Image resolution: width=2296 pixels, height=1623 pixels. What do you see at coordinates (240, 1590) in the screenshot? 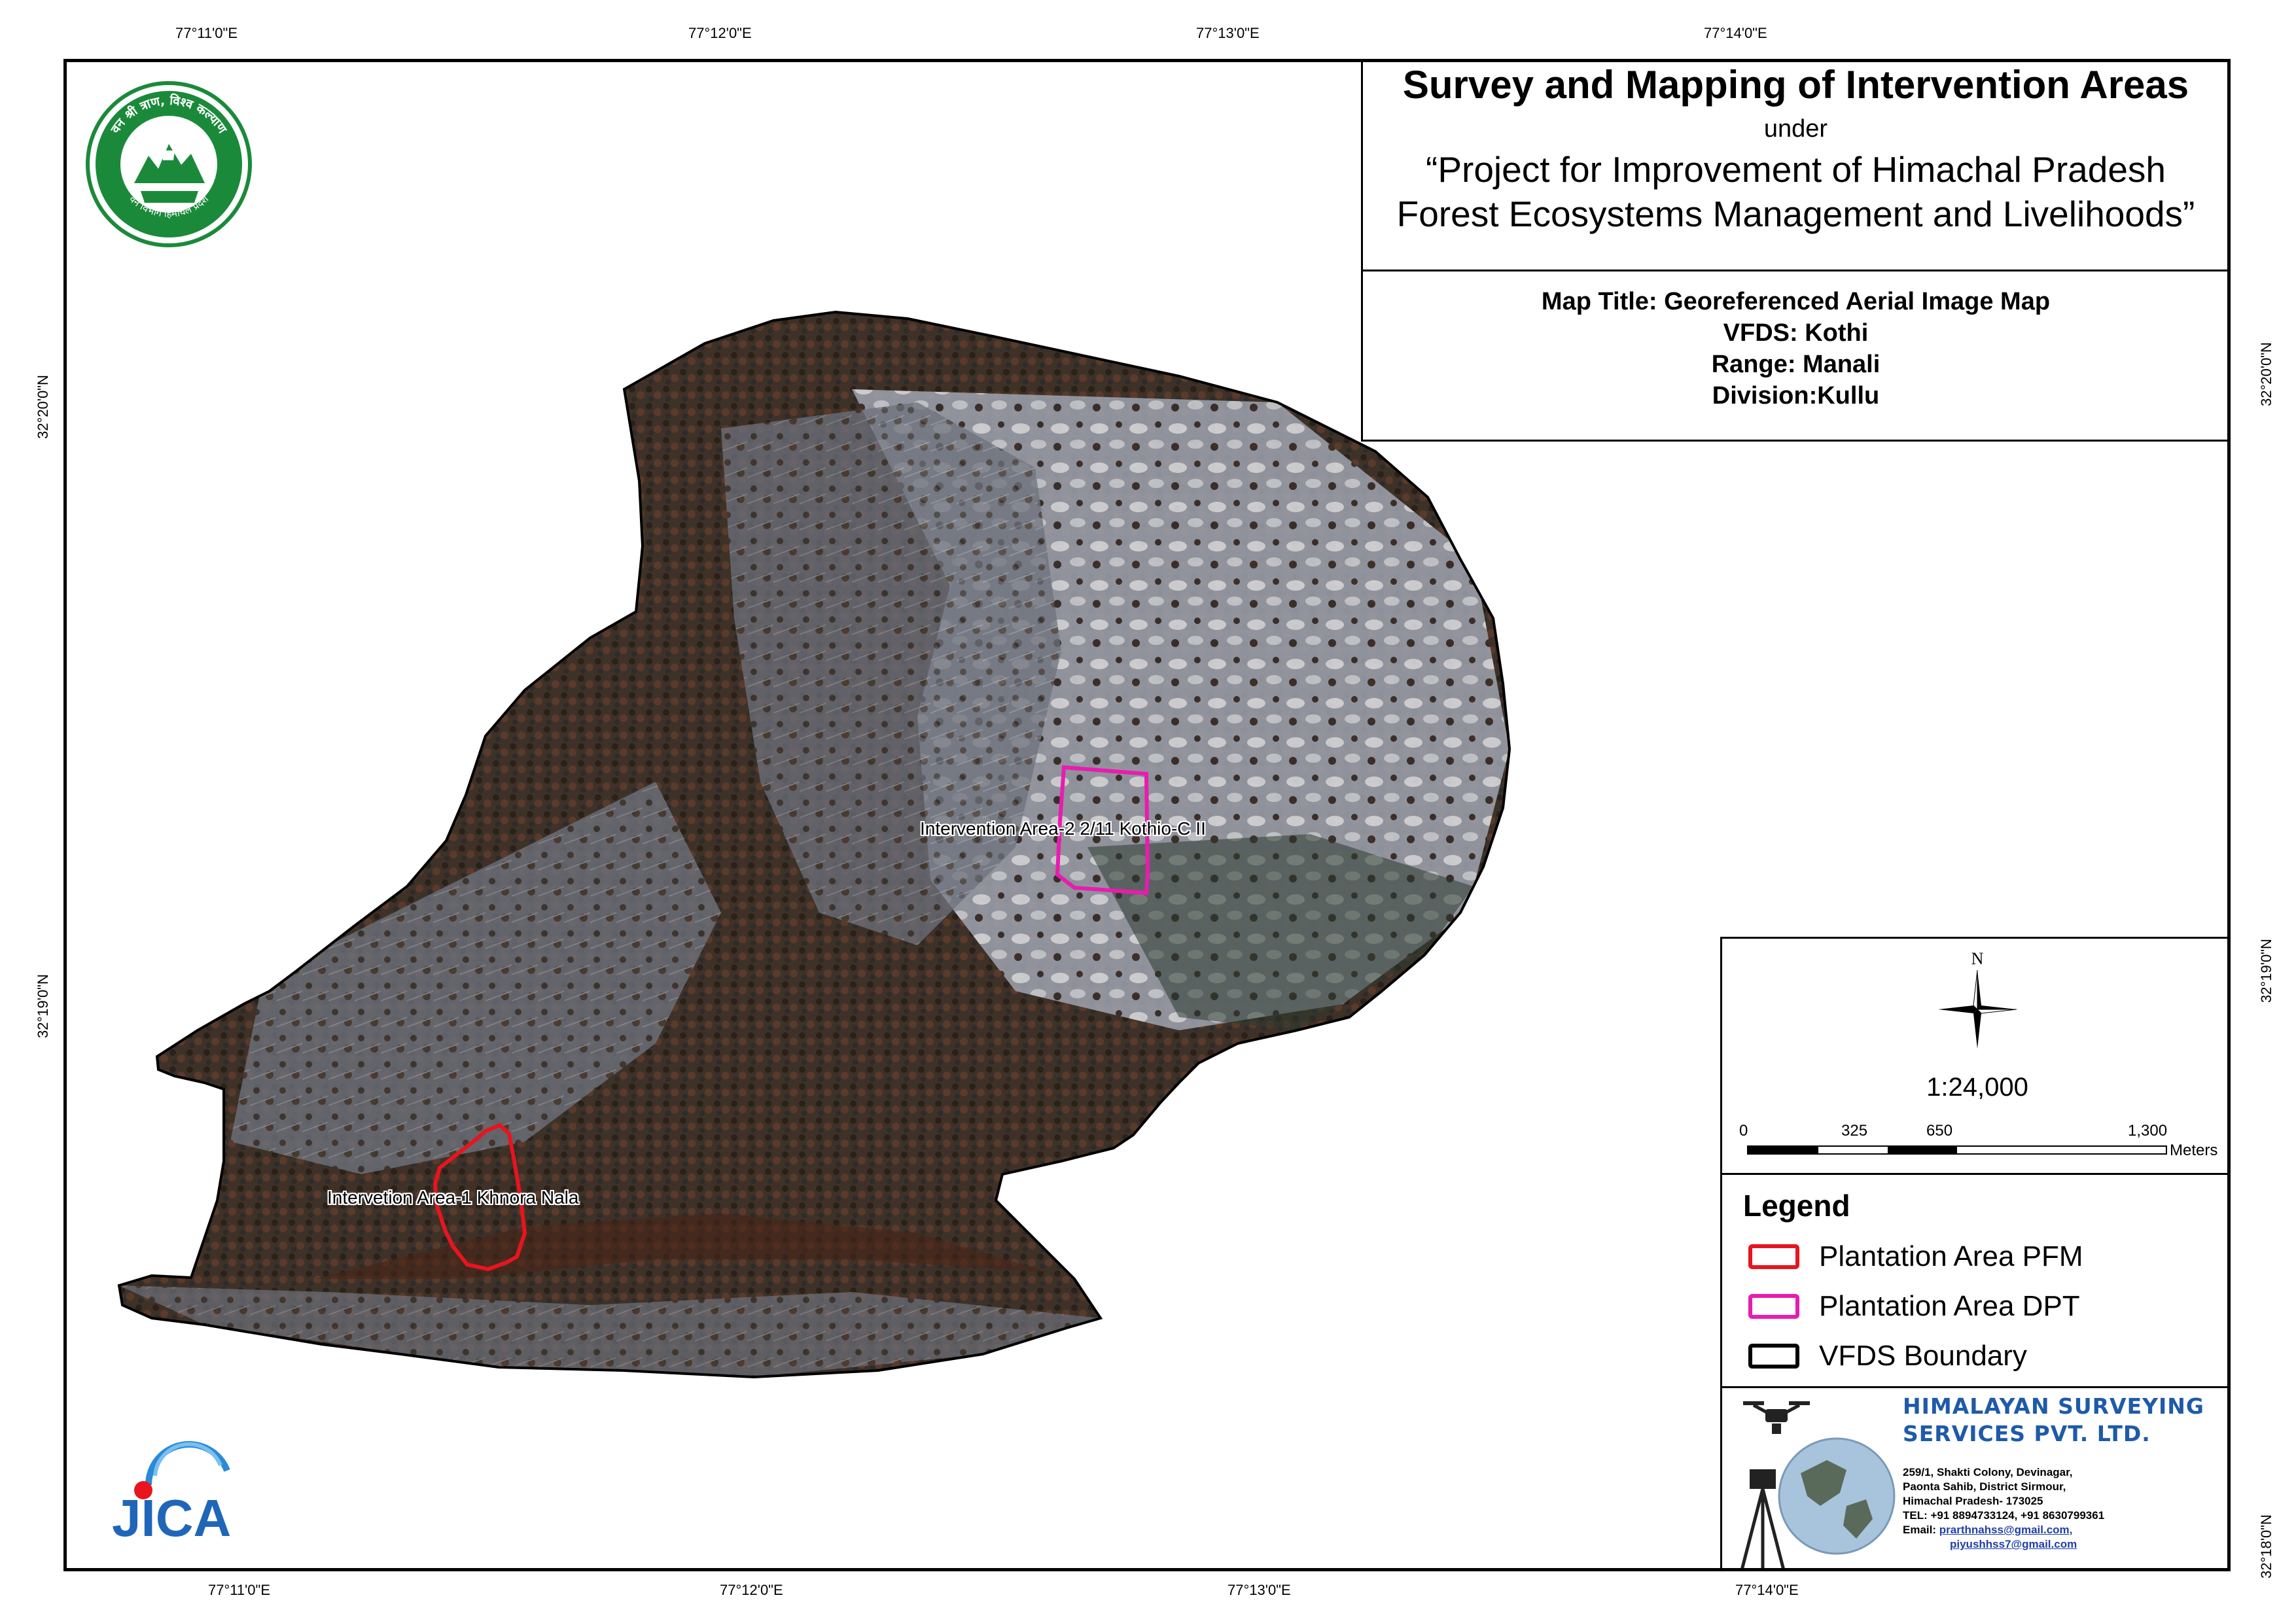
I see `graticule-bottom-1: 77°11'0"E` at bounding box center [240, 1590].